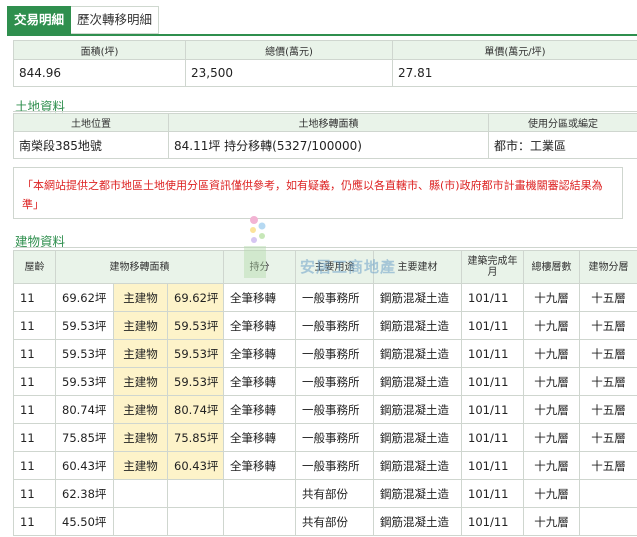 The image size is (637, 537). What do you see at coordinates (34, 267) in the screenshot?
I see `age-header: 屋齡` at bounding box center [34, 267].